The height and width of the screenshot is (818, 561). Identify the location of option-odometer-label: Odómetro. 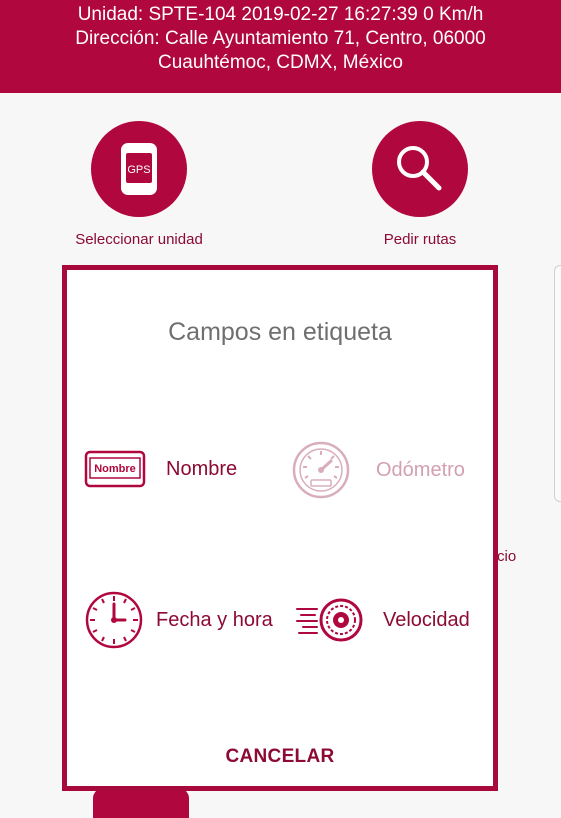
(420, 469).